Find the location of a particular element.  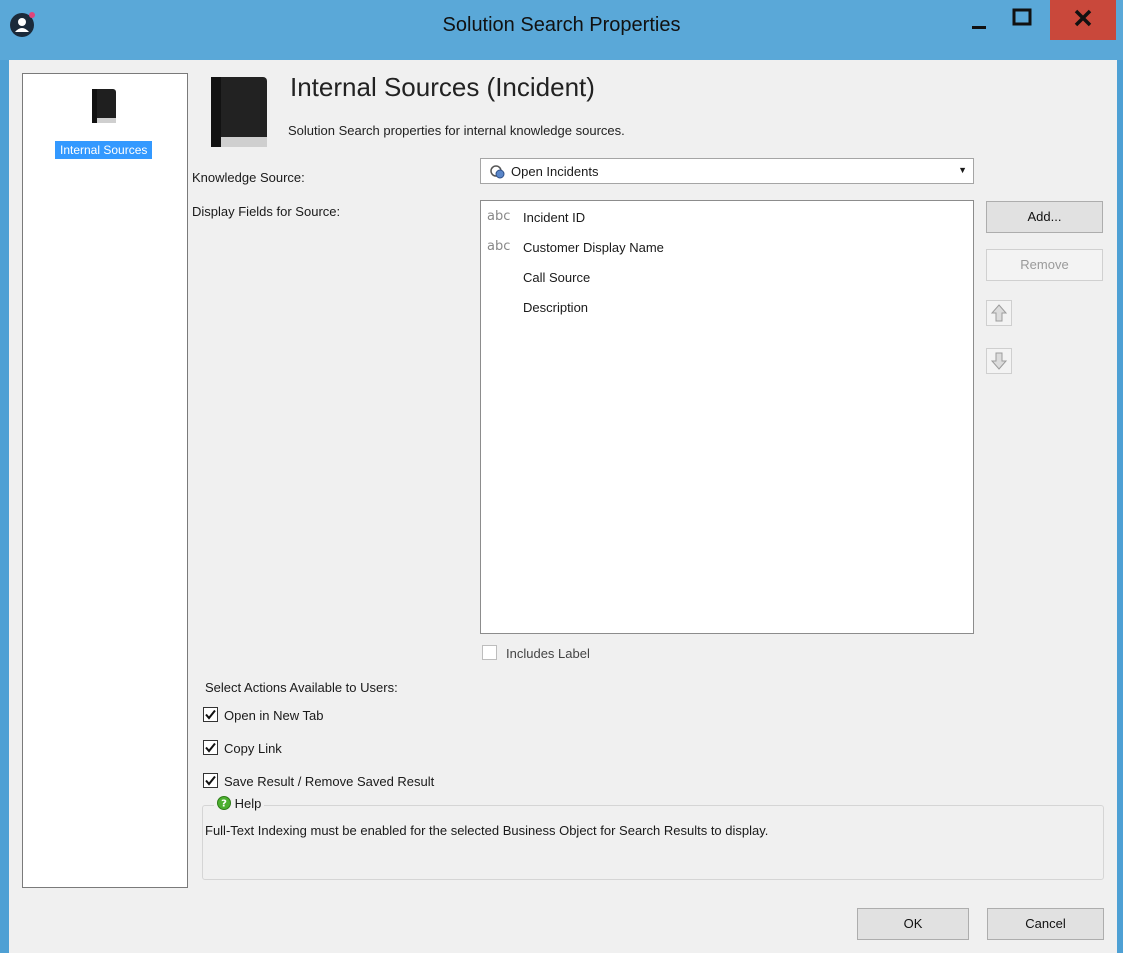

help-legend: ? Help is located at coordinates (239, 803).